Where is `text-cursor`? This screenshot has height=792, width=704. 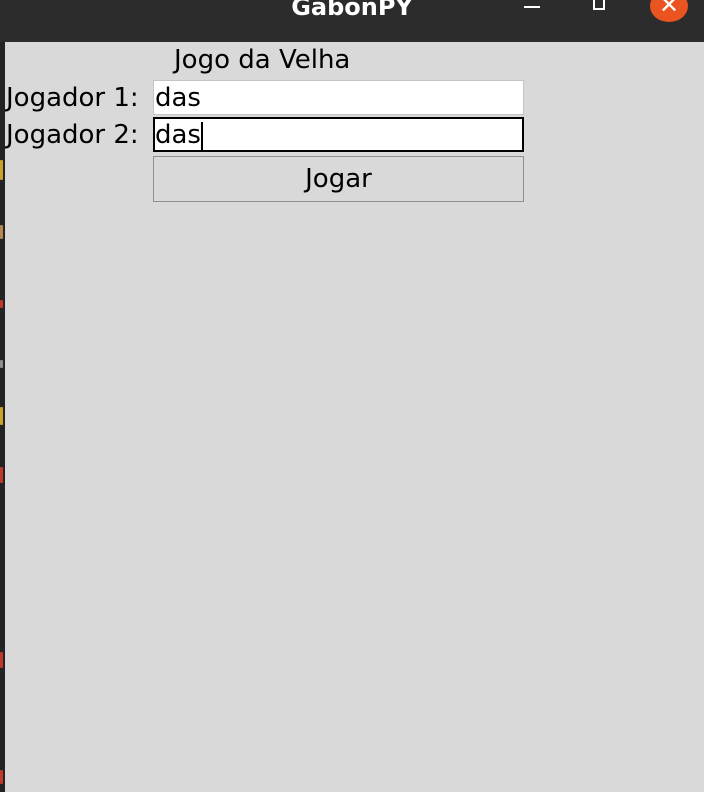
text-cursor is located at coordinates (202, 136).